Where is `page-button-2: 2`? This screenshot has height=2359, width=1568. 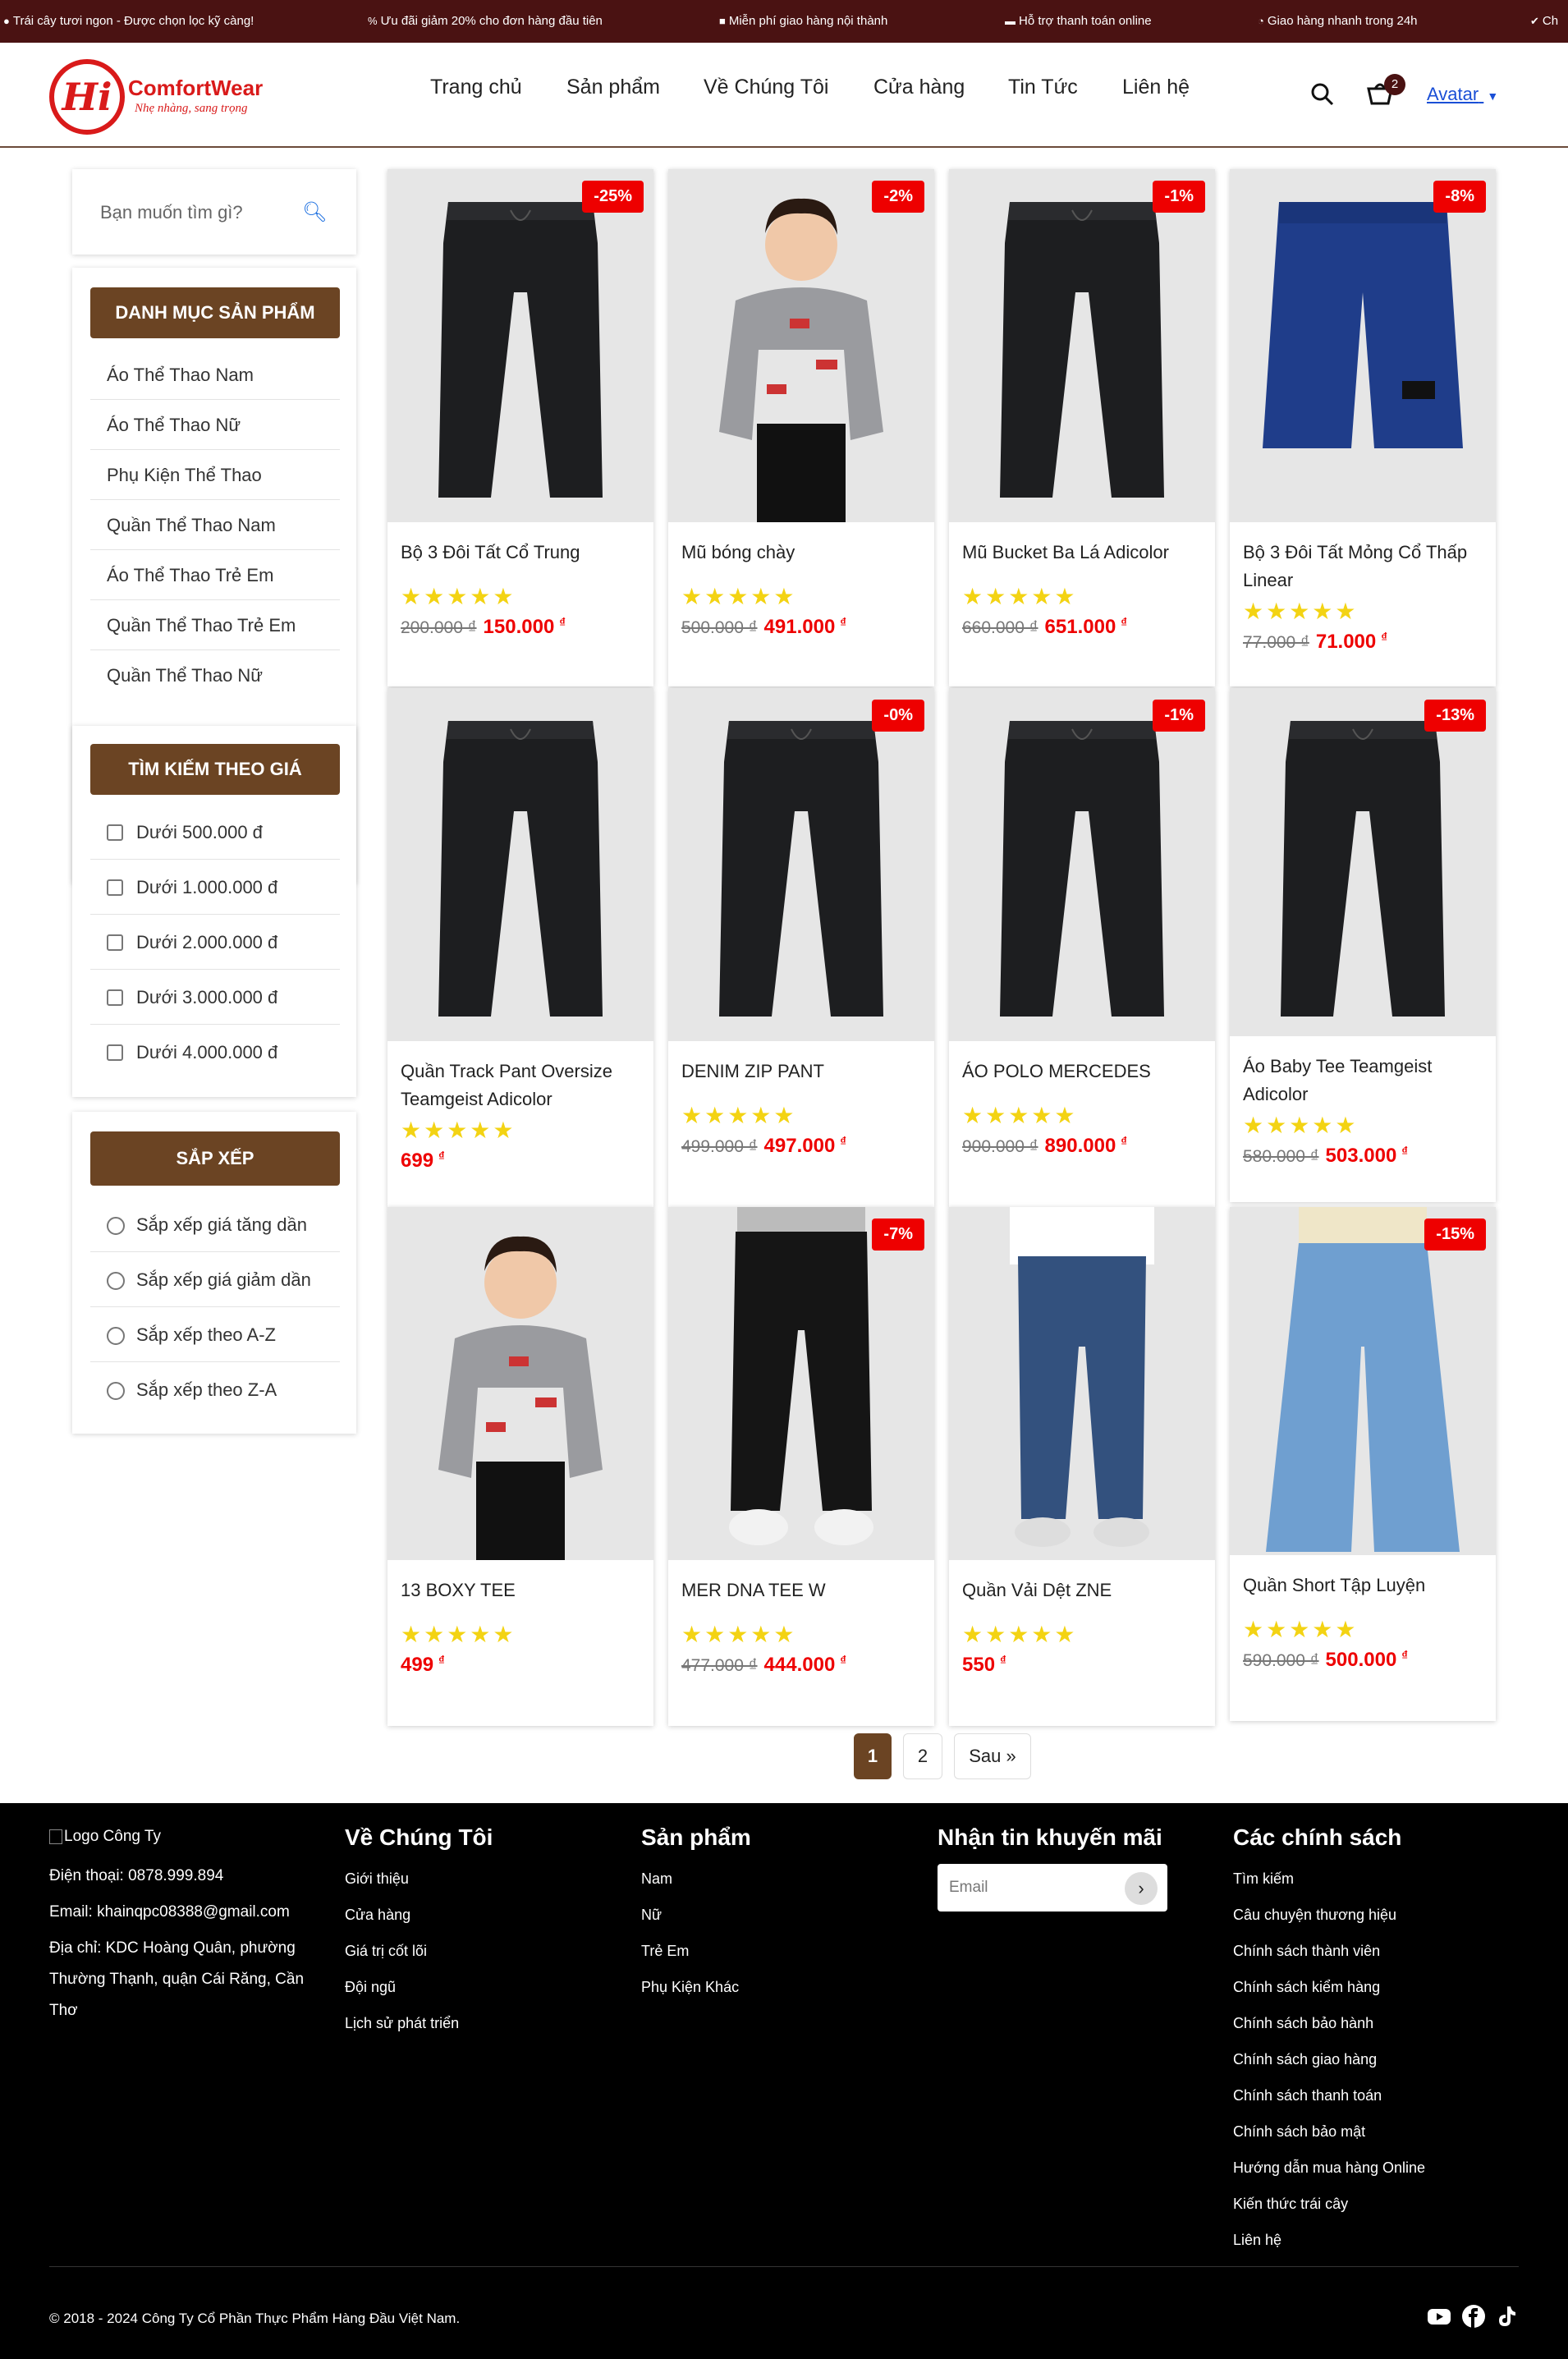 page-button-2: 2 is located at coordinates (922, 1756).